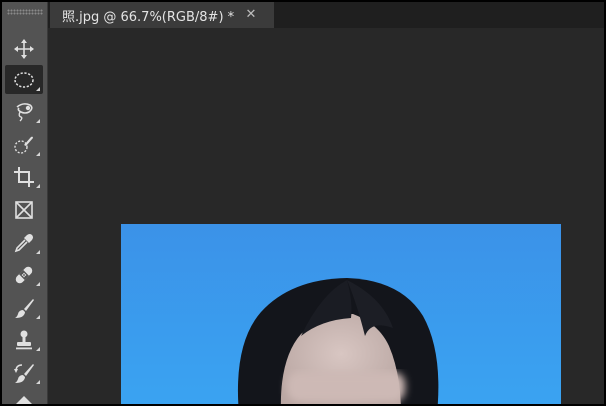 The height and width of the screenshot is (406, 606). Describe the element at coordinates (148, 17) in the screenshot. I see `document-tab-title: 照.jpg @ 66.7%(RGB/8#) *` at that location.